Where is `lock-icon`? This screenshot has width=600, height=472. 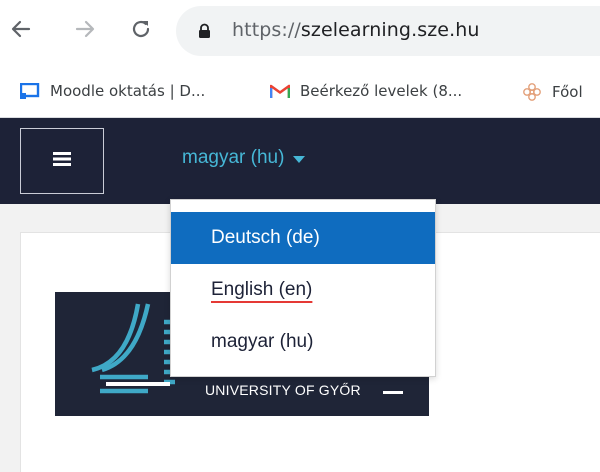
lock-icon is located at coordinates (204, 33).